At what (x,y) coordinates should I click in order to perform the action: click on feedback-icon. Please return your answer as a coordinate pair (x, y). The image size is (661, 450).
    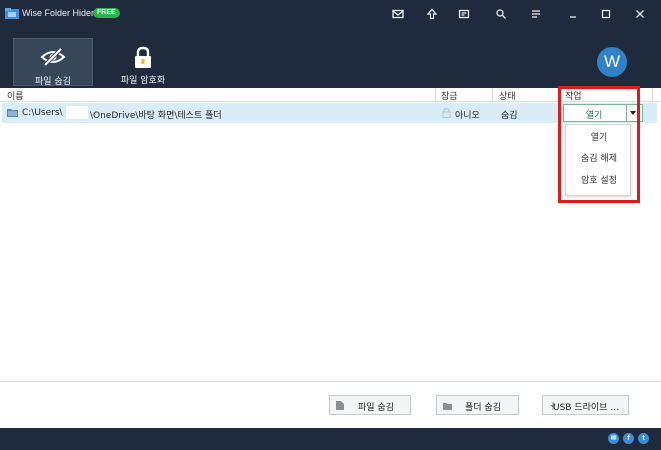
    Looking at the image, I should click on (464, 14).